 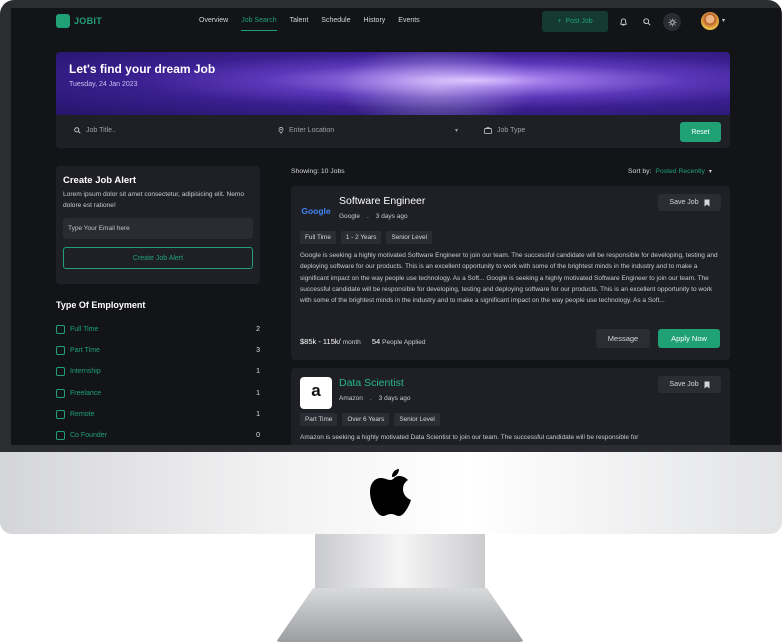 What do you see at coordinates (85, 372) in the screenshot?
I see `filter-label: Internship` at bounding box center [85, 372].